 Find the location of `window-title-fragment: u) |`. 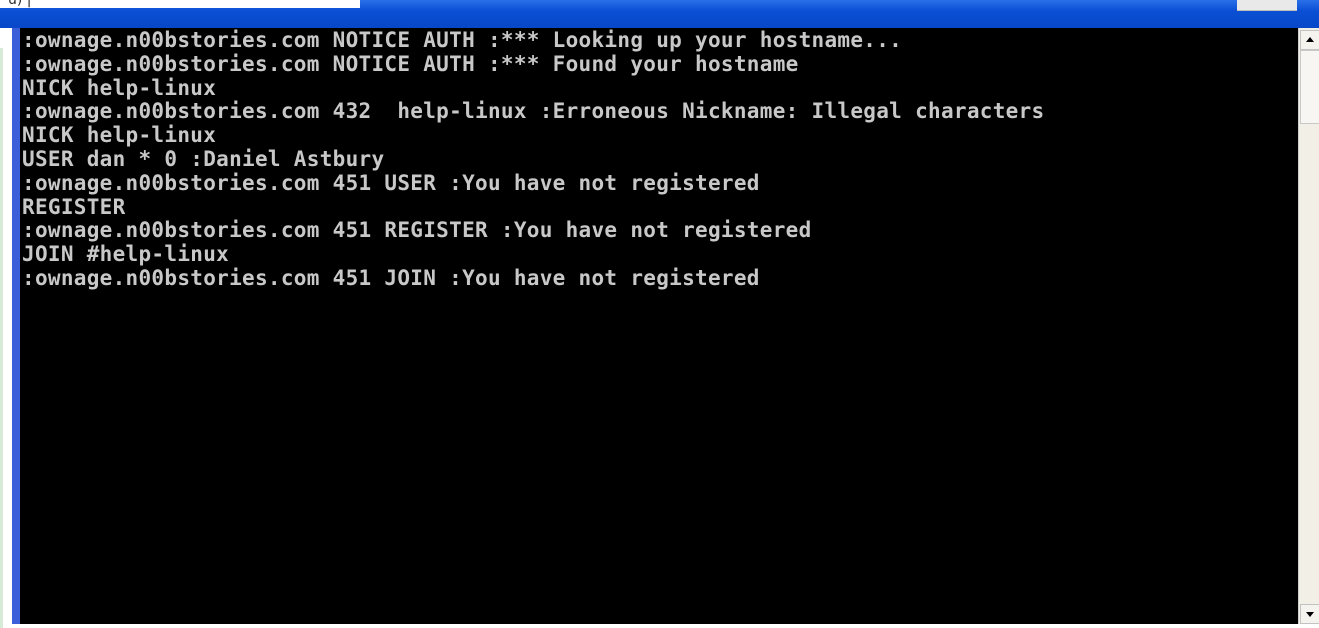

window-title-fragment: u) | is located at coordinates (20, 4).